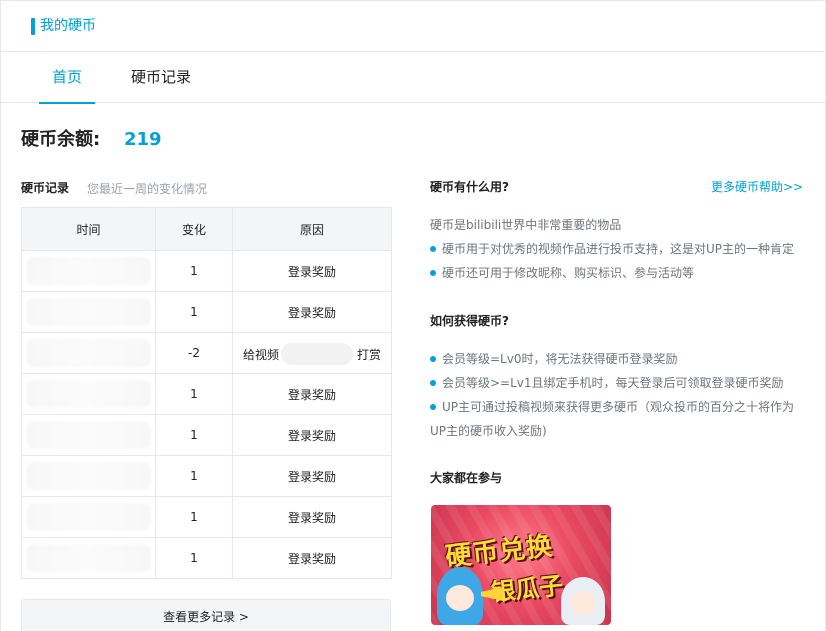  I want to click on page-title: 我的硬币, so click(68, 26).